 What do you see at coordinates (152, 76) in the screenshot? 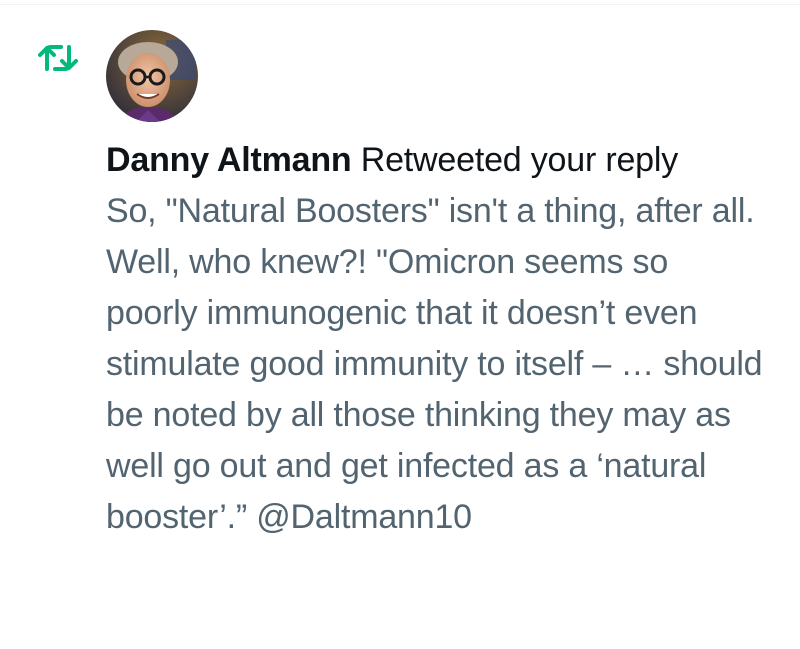
I see `user-avatar` at bounding box center [152, 76].